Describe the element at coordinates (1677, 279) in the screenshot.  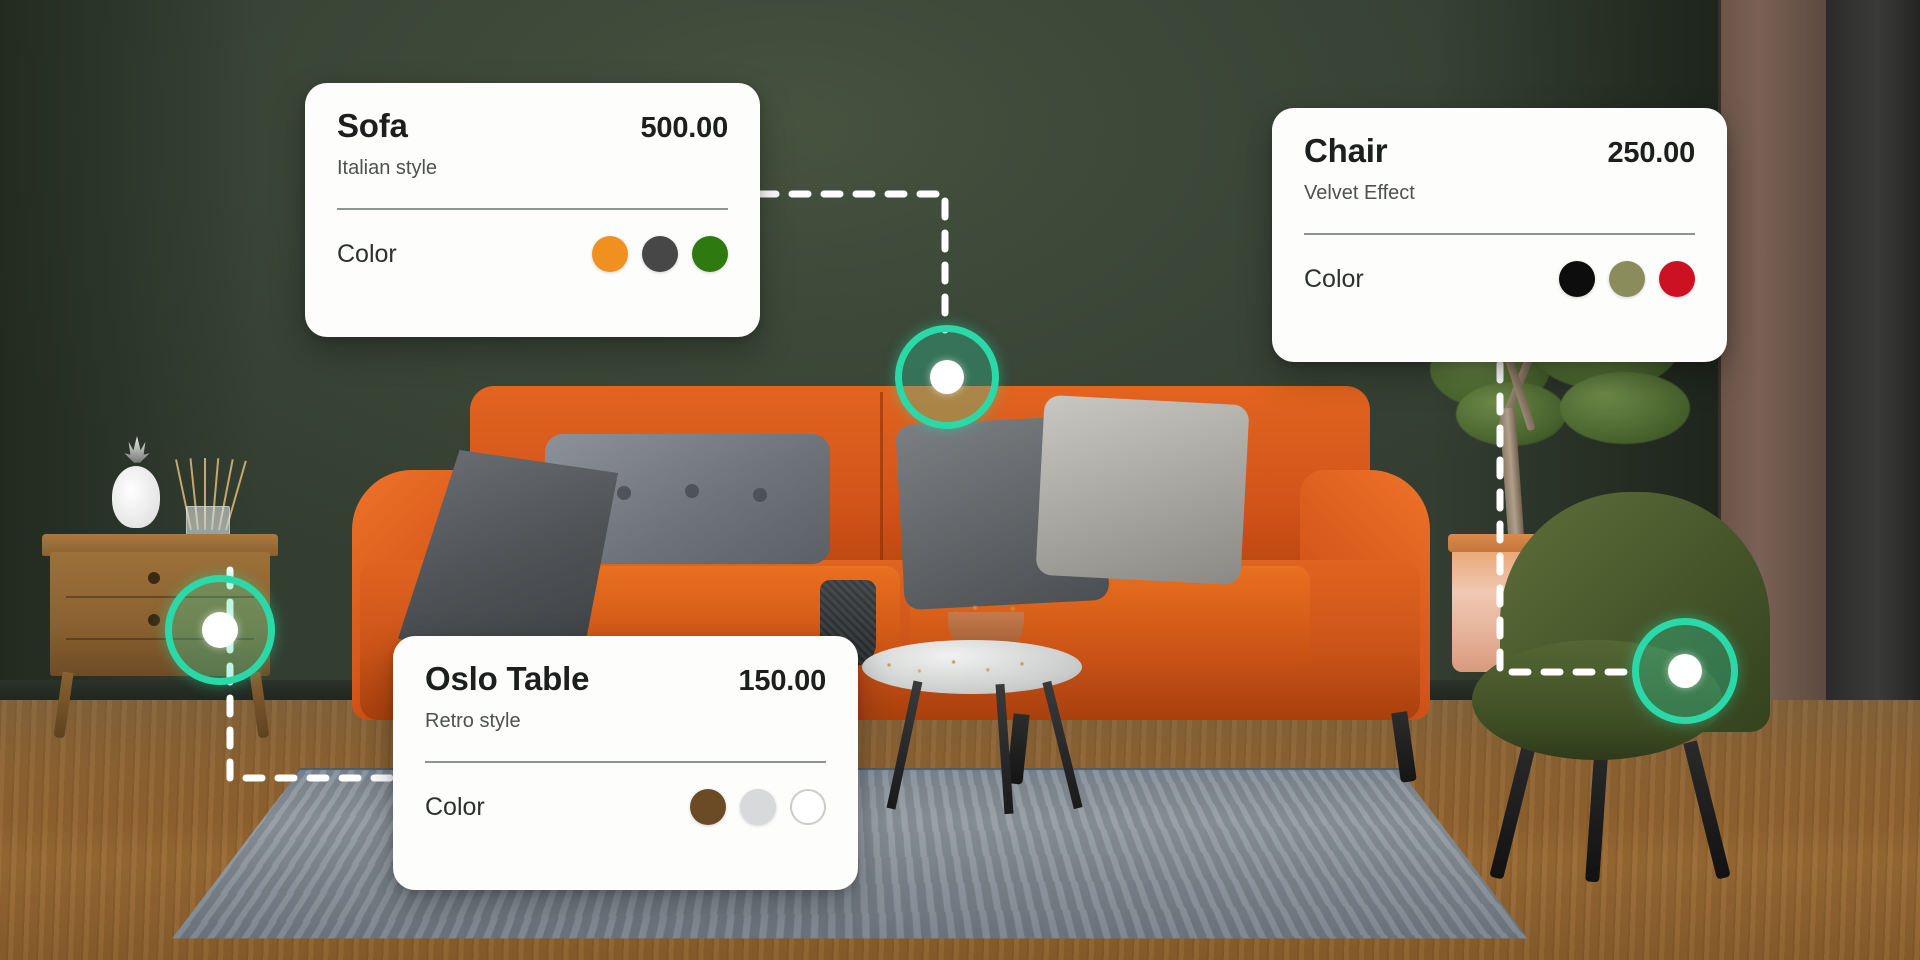
I see `color-swatch-crimson` at that location.